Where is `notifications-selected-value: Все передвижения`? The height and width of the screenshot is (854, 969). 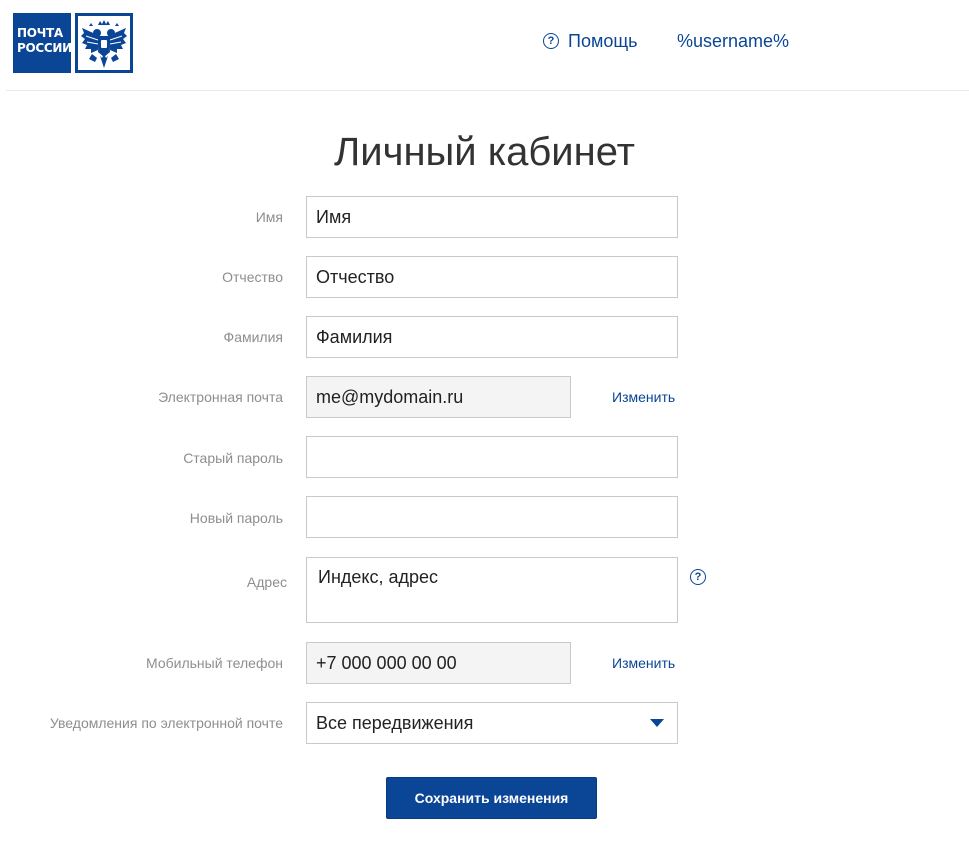
notifications-selected-value: Все передвижения is located at coordinates (395, 723).